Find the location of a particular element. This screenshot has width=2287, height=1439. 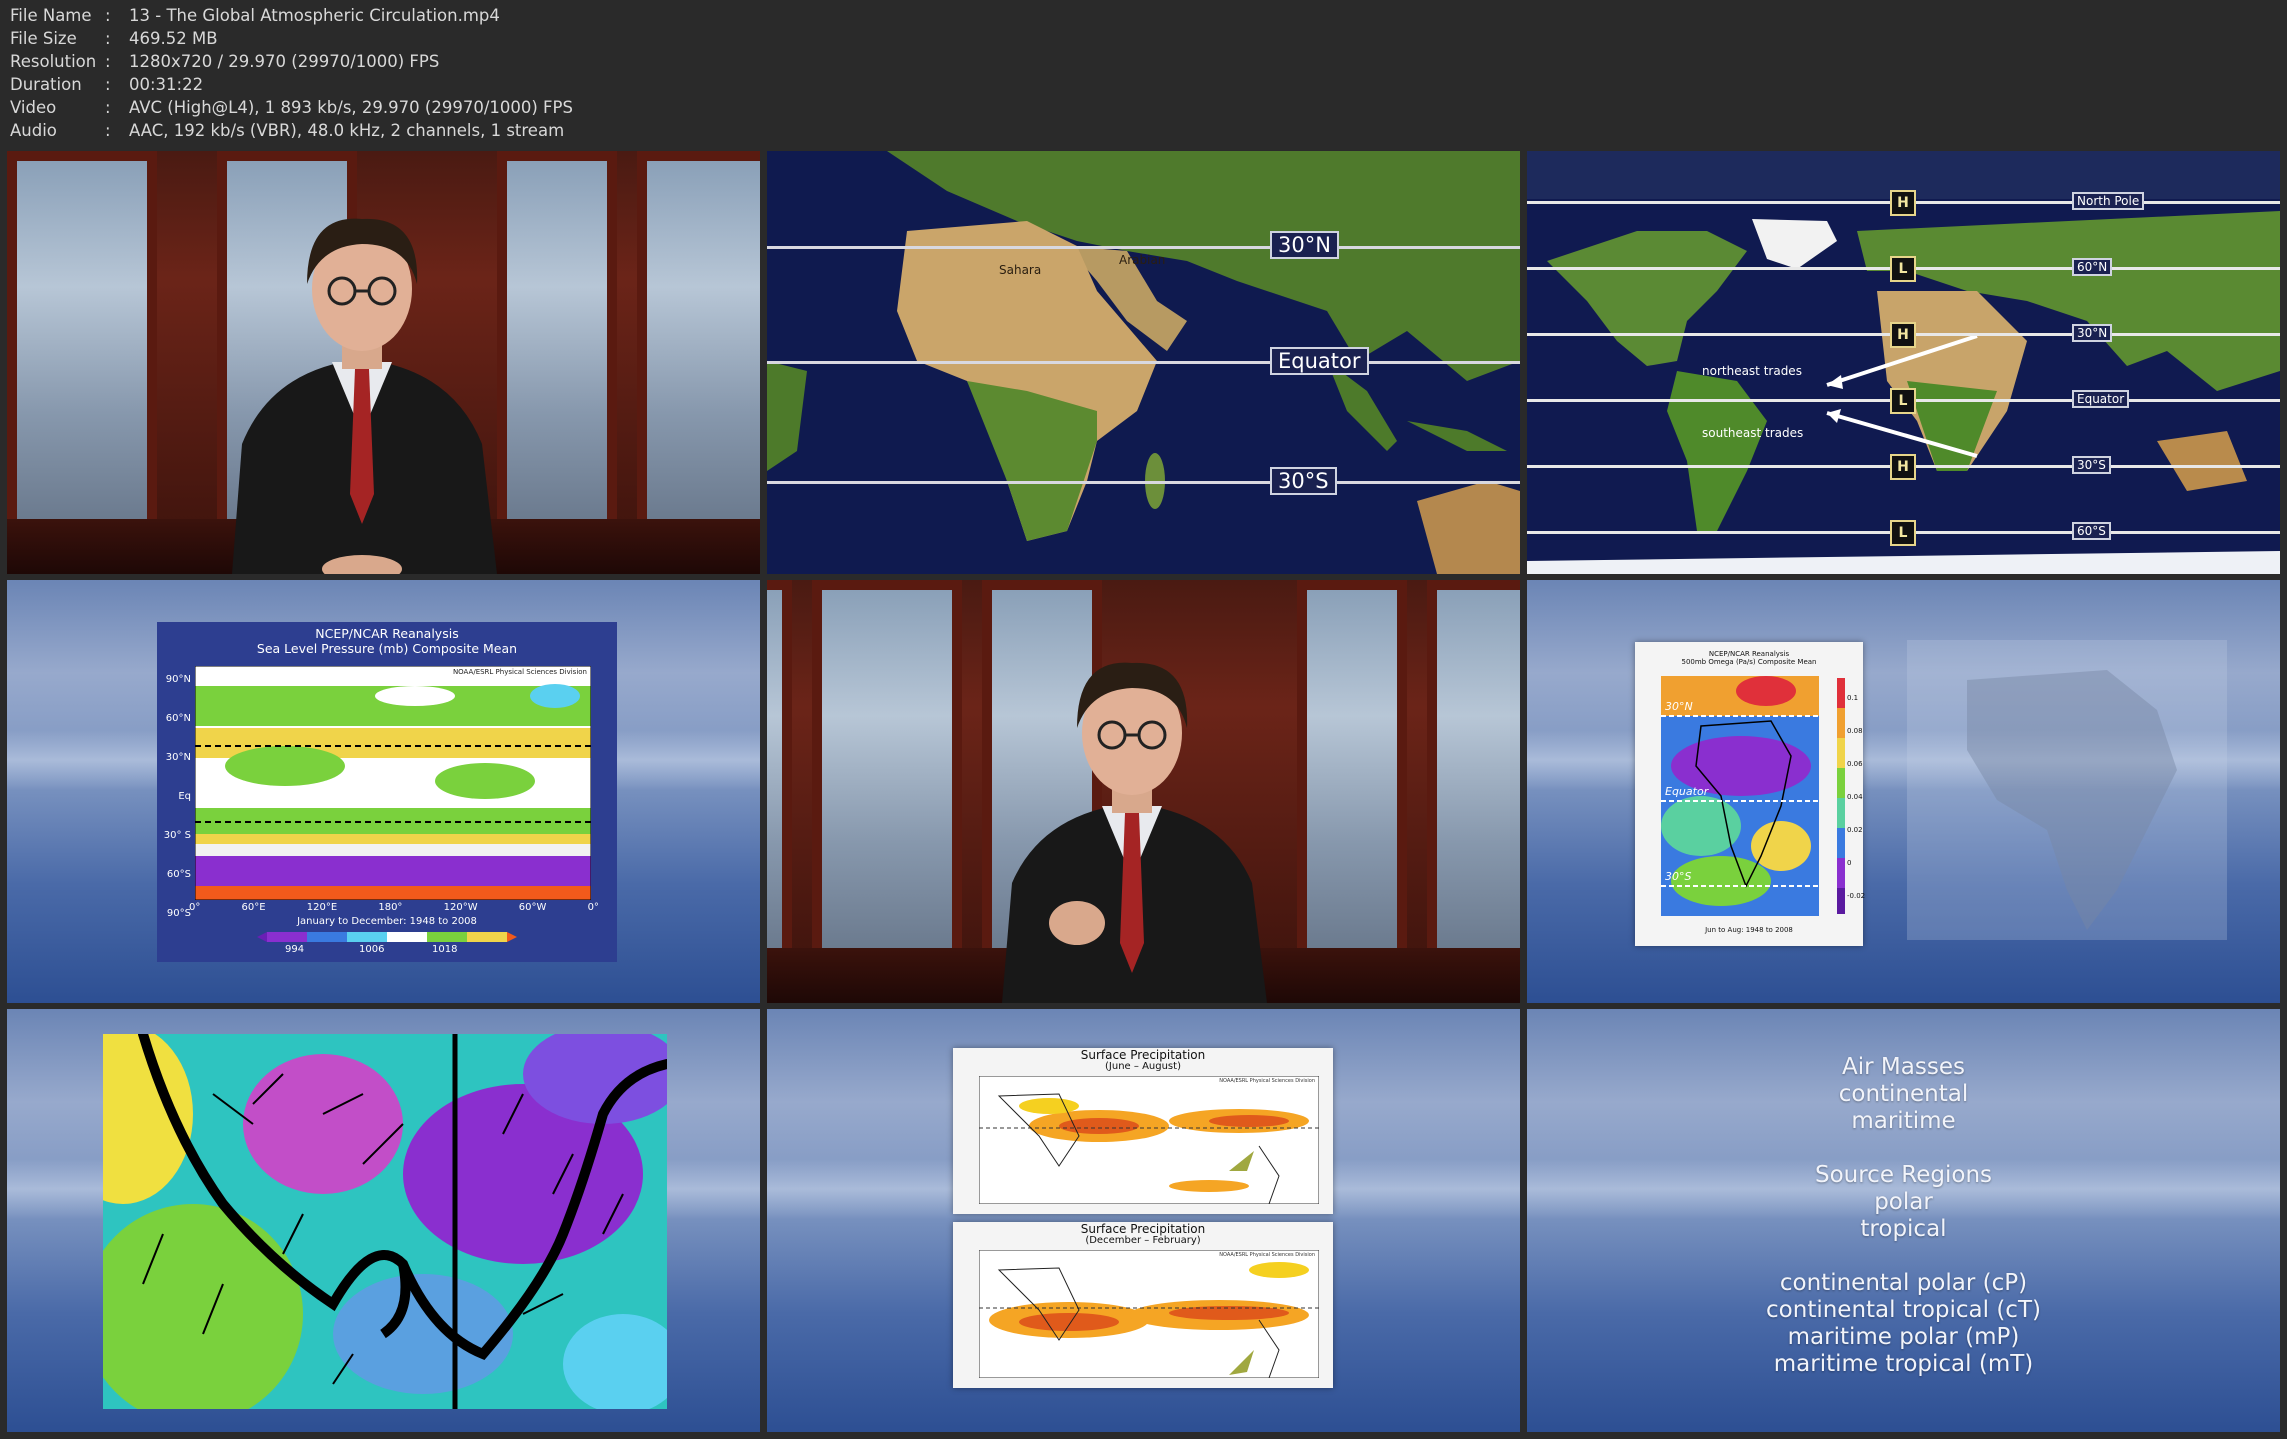

color-scale is located at coordinates (387, 937).